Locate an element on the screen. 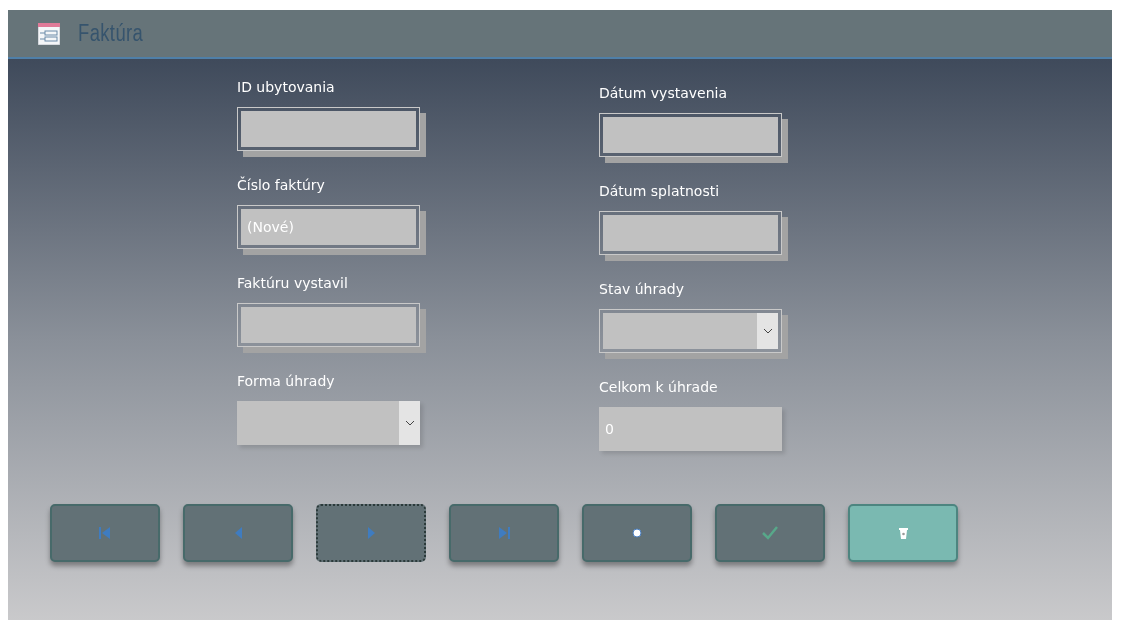 The width and height of the screenshot is (1124, 634). dot-icon is located at coordinates (637, 533).